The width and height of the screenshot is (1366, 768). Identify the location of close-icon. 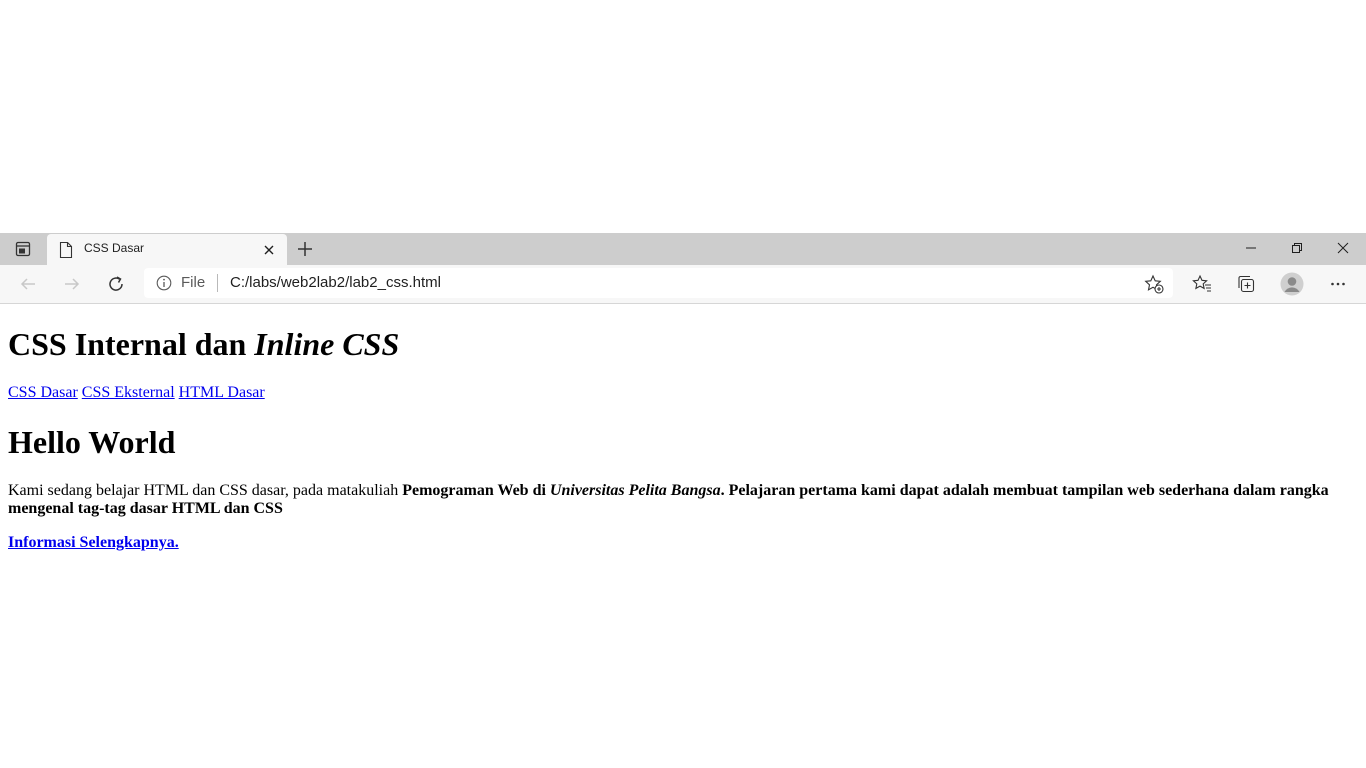
(269, 250).